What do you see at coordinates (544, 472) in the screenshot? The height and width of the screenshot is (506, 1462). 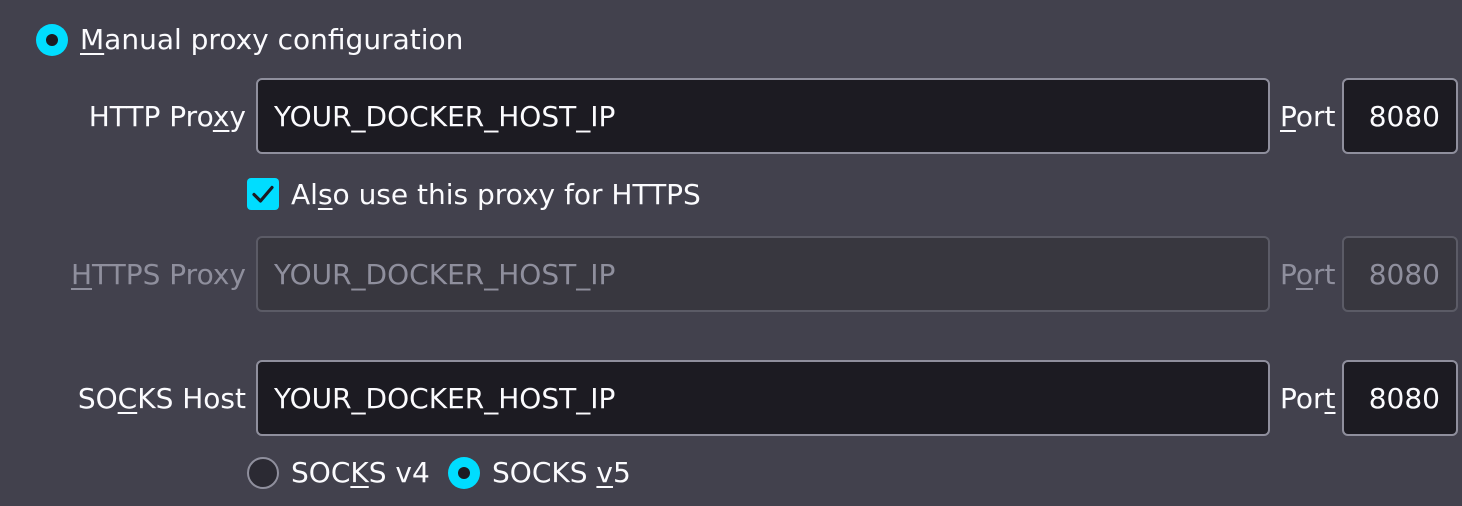 I see `label-part: SOCKS` at bounding box center [544, 472].